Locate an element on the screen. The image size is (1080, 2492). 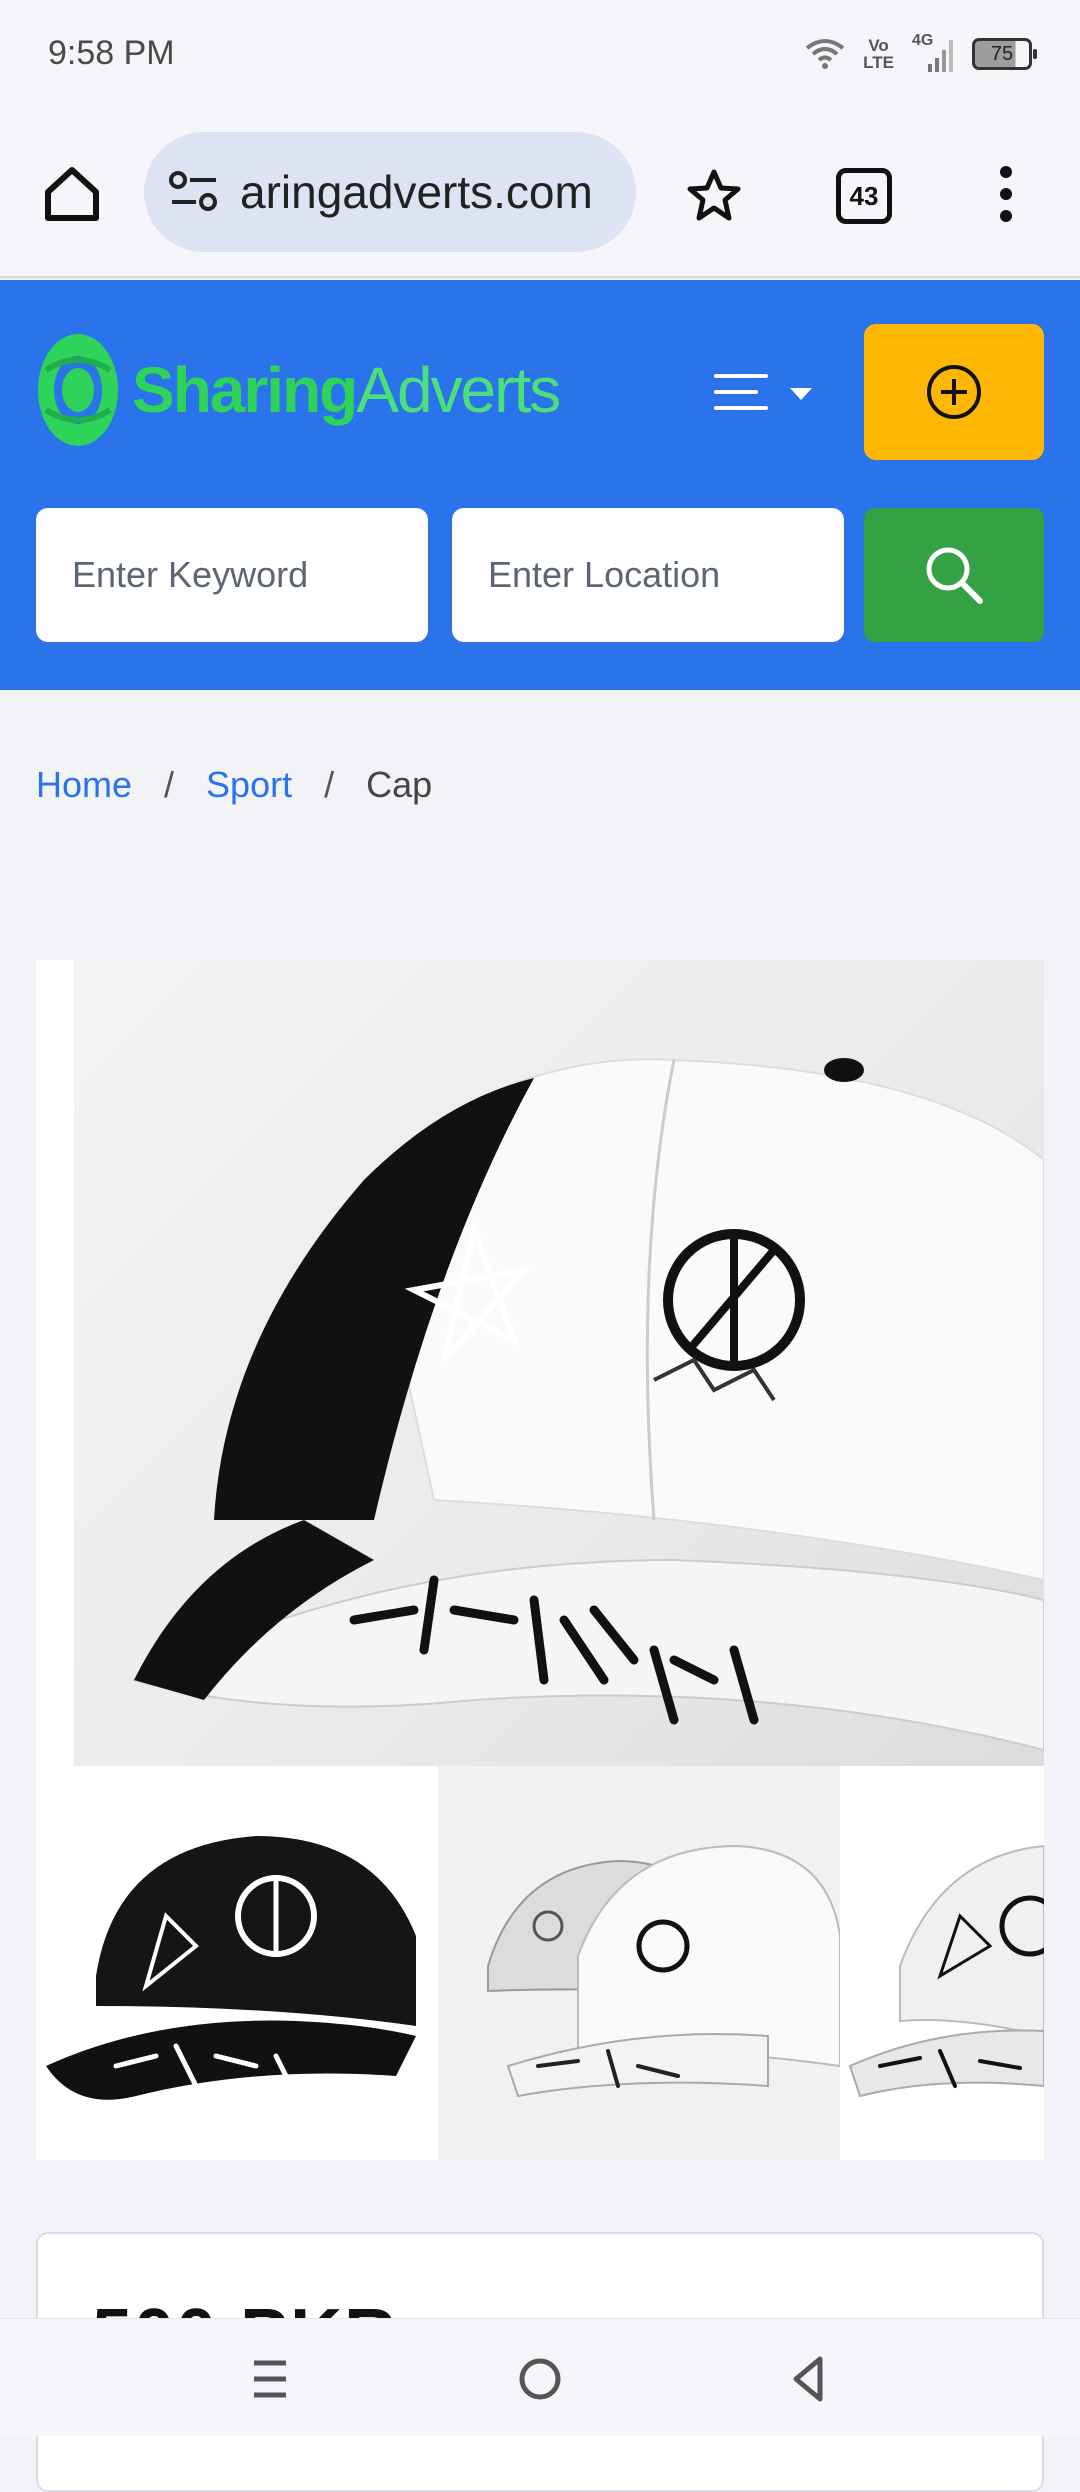
recent-apps-icon is located at coordinates (270, 2379).